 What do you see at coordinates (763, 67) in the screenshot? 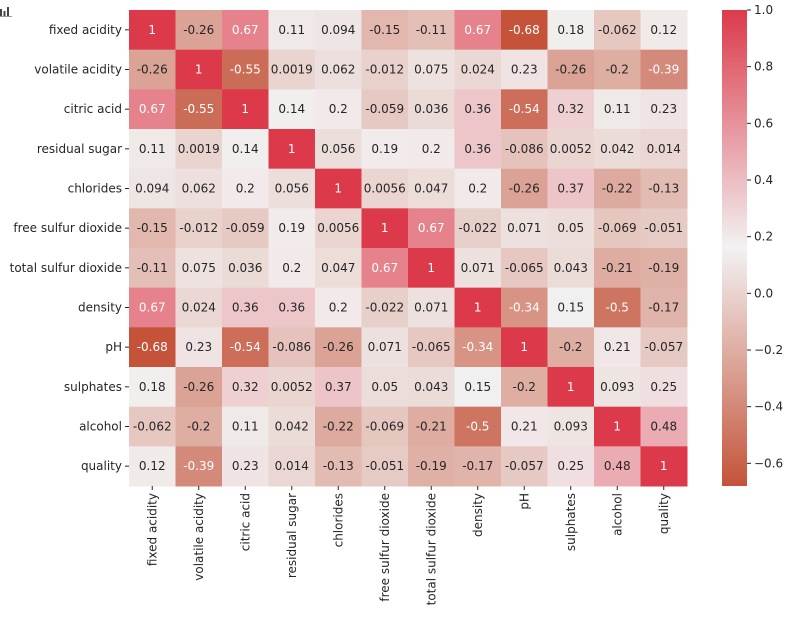
I see `colorbar-tick-label: 0.8` at bounding box center [763, 67].